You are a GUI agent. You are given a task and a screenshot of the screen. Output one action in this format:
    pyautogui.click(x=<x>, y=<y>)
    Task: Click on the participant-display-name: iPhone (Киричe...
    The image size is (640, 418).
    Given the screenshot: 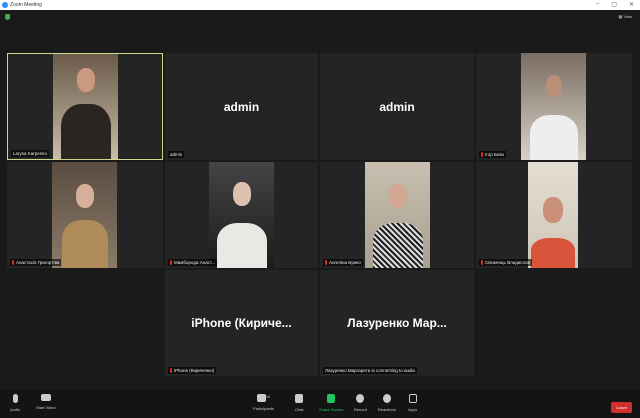 What is the action you would take?
    pyautogui.click(x=241, y=323)
    